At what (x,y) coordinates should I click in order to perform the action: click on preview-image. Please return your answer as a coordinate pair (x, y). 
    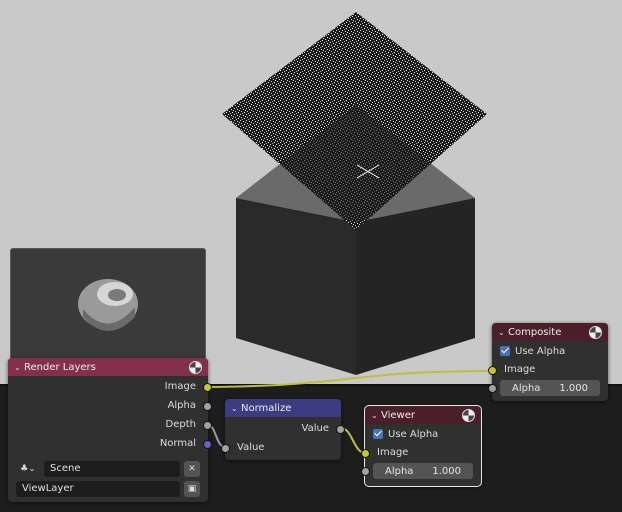
    Looking at the image, I should click on (108, 305).